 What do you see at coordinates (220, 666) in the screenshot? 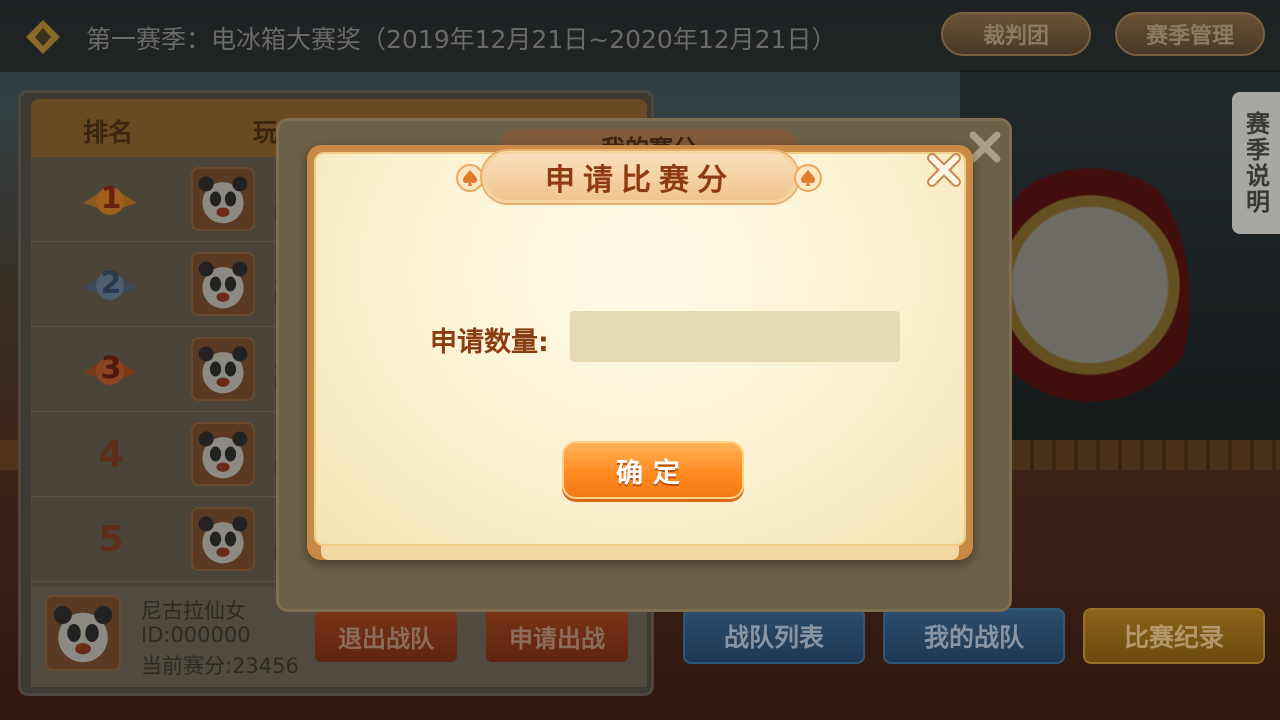
I see `my-score: 当前赛分:23456` at bounding box center [220, 666].